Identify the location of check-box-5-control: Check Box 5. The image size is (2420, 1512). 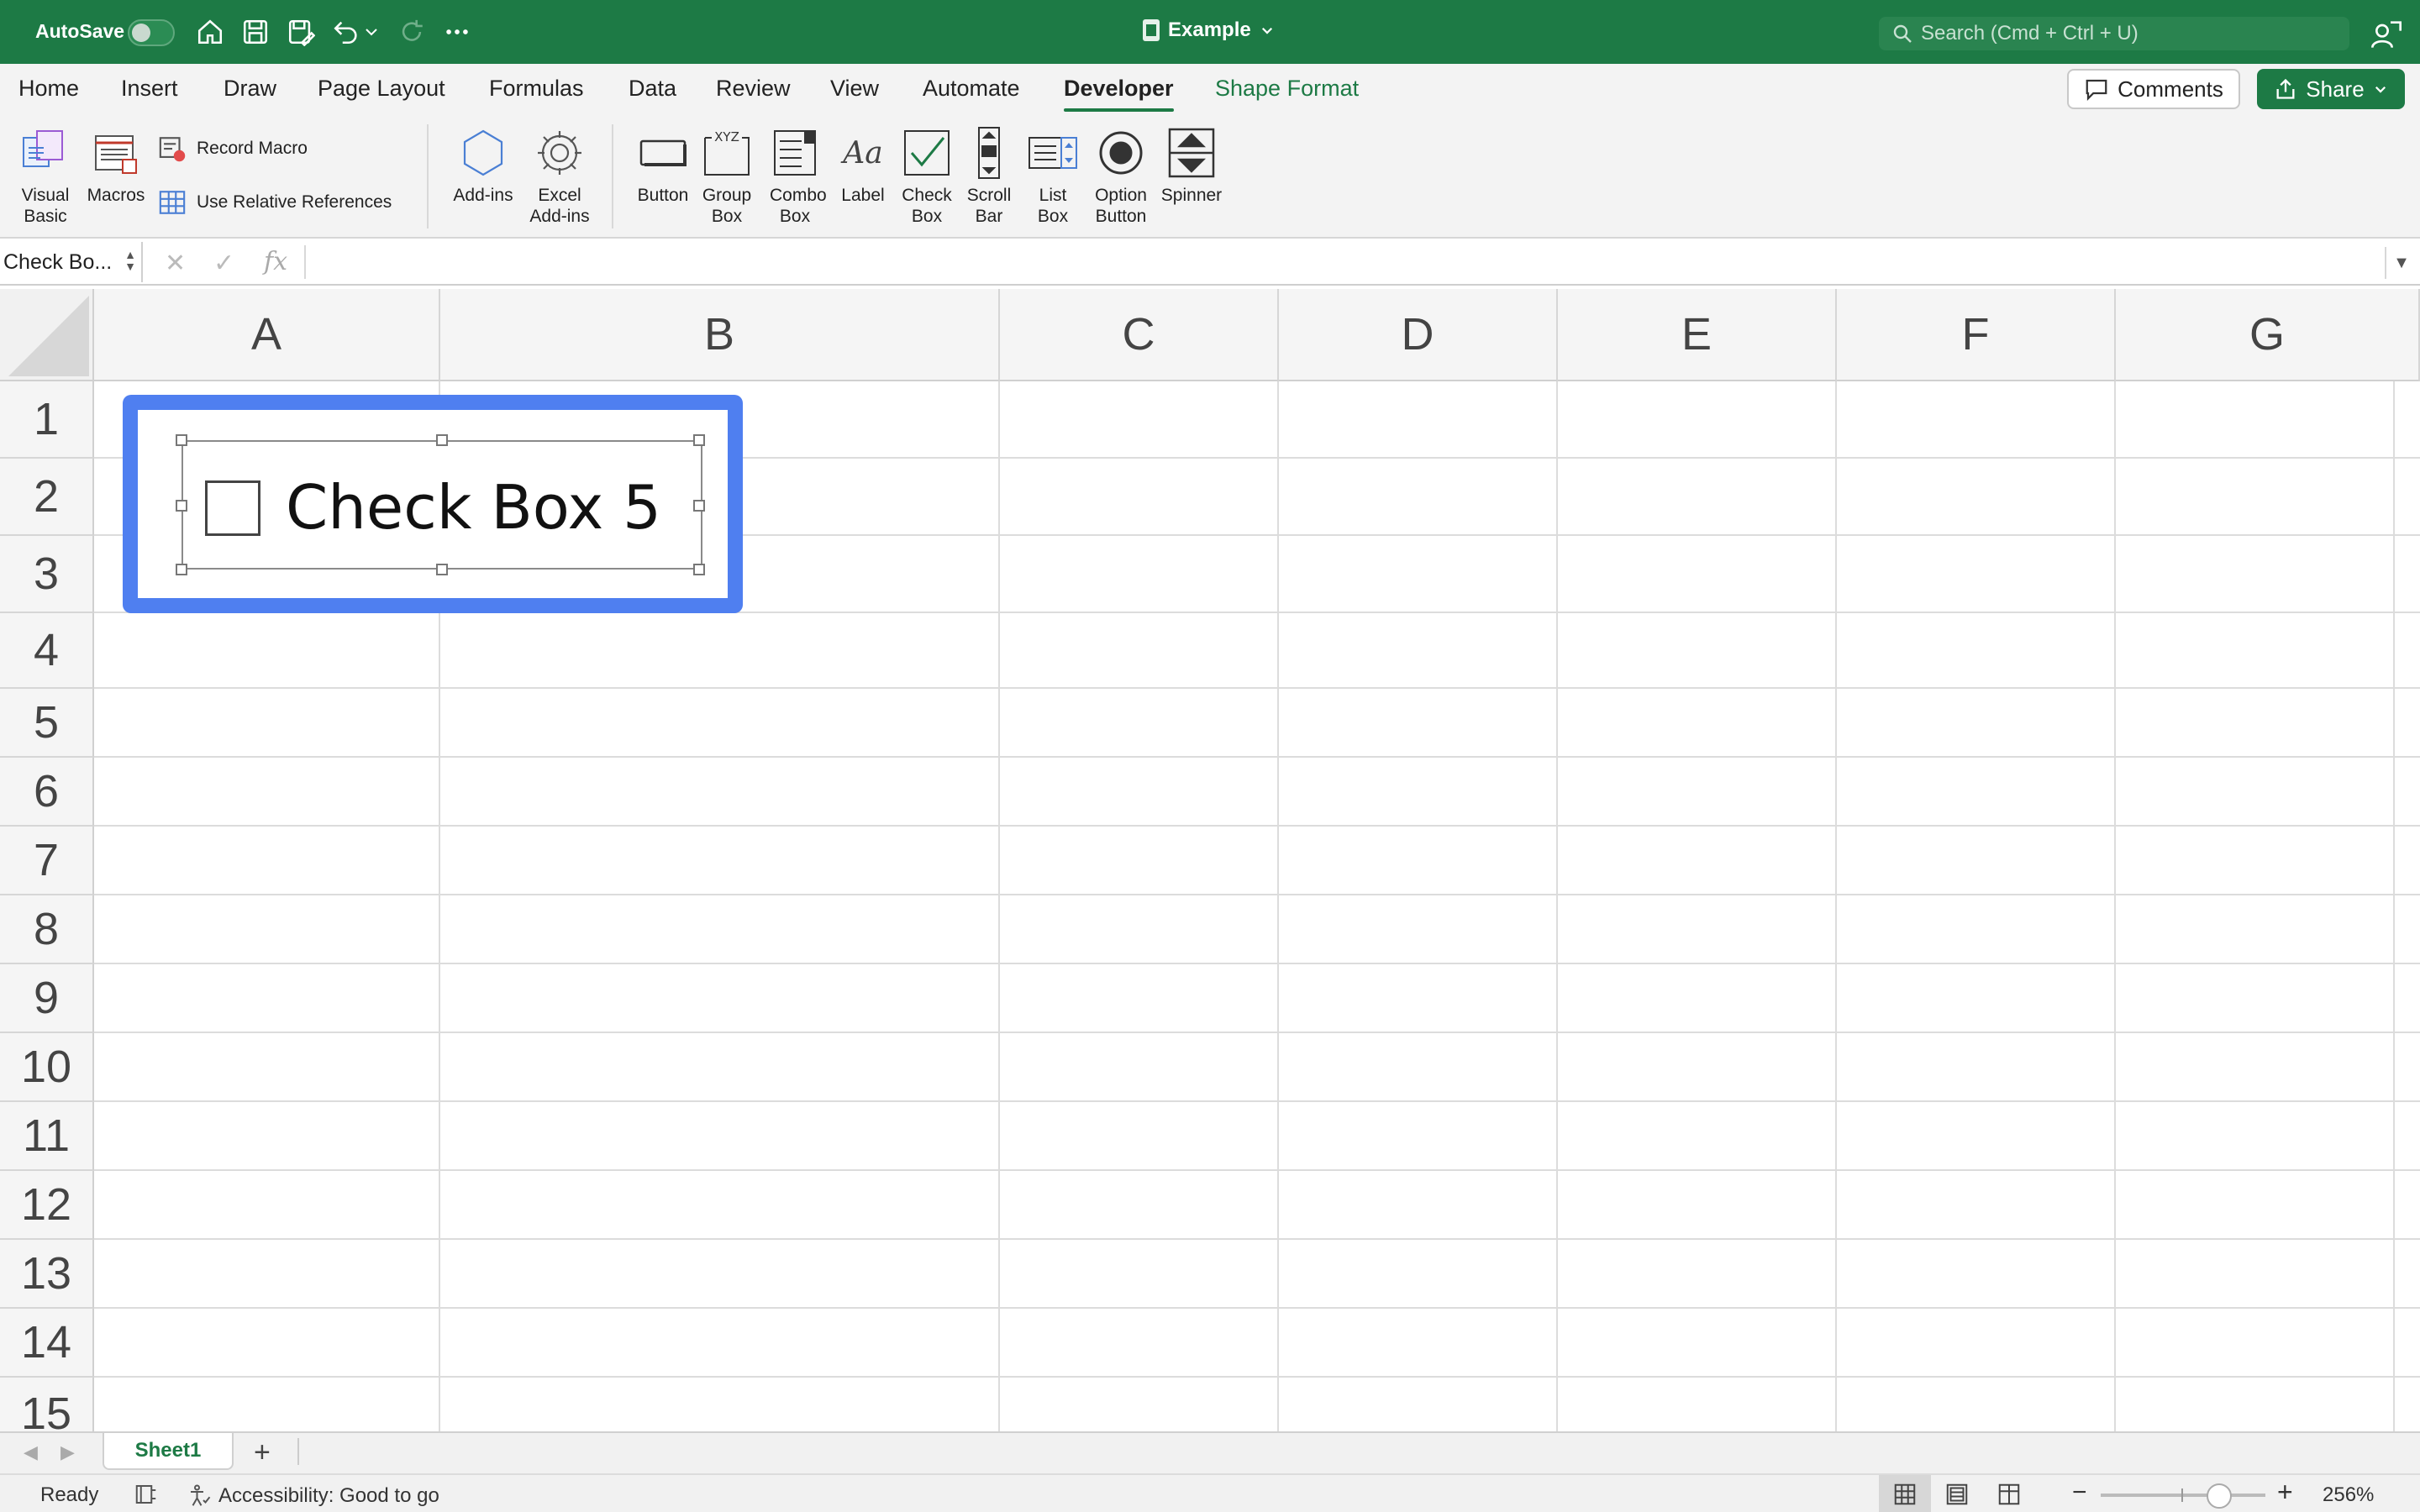
(440, 504).